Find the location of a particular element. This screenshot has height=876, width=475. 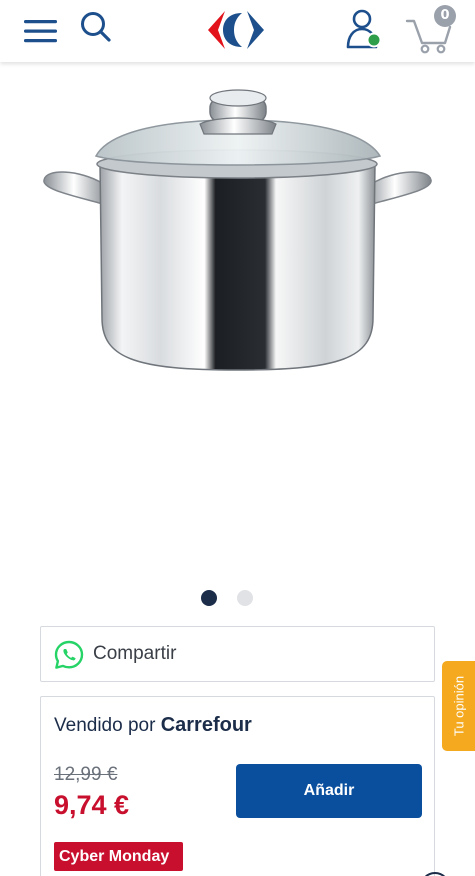

whatsapp-icon is located at coordinates (69, 654).